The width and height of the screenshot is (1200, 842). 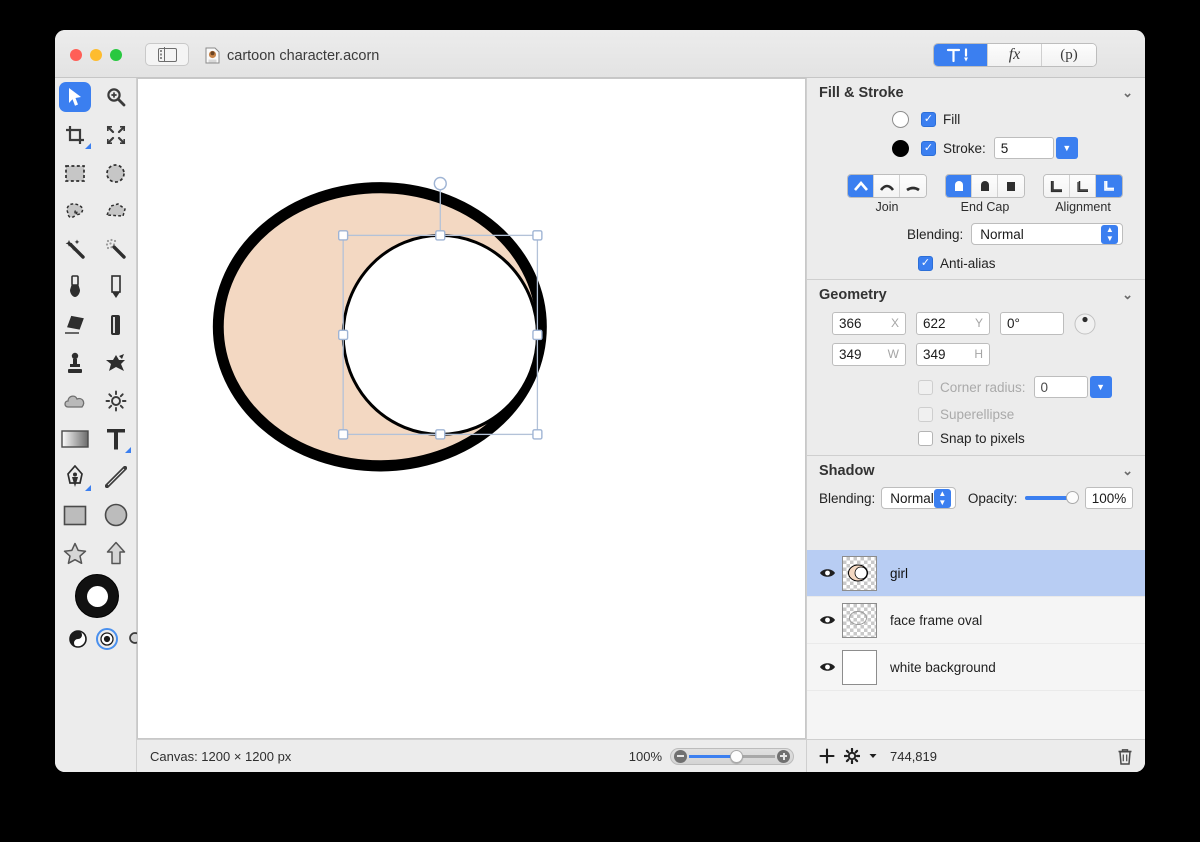 I want to click on layer-row-girl: girl, so click(x=976, y=573).